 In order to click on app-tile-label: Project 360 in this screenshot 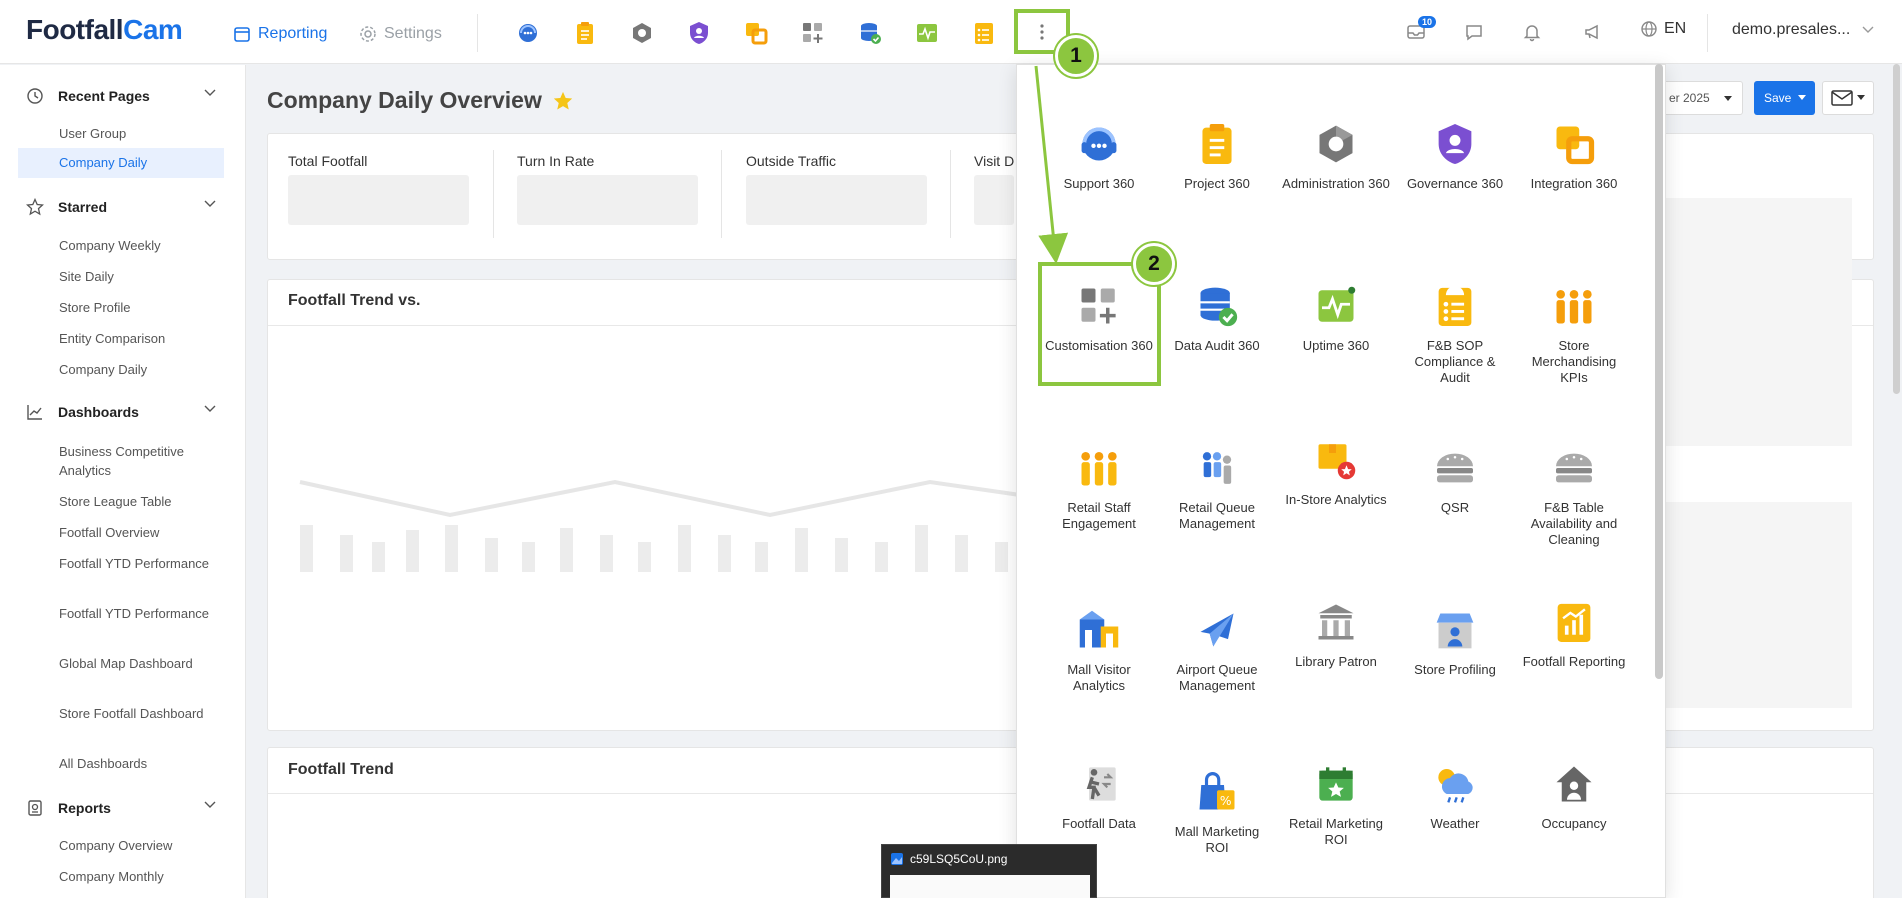, I will do `click(1217, 183)`.